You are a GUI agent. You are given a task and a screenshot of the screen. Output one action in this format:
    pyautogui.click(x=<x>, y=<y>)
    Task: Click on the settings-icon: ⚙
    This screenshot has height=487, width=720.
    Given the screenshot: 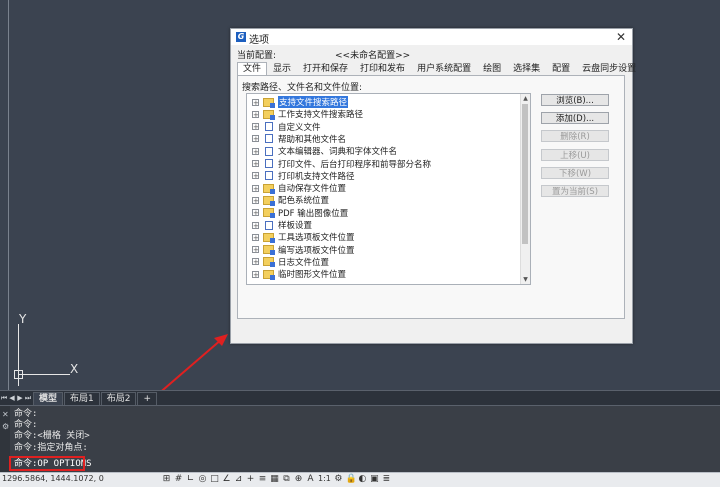 What is the action you would take?
    pyautogui.click(x=5, y=426)
    